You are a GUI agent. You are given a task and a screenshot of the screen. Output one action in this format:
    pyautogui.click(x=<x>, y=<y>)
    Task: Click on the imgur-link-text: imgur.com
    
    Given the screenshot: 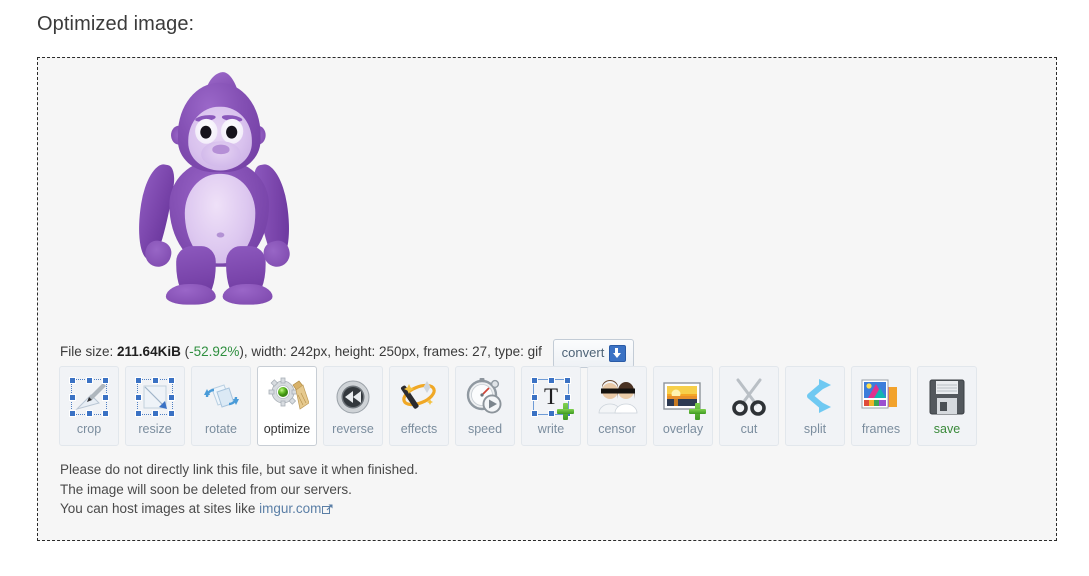 What is the action you would take?
    pyautogui.click(x=290, y=508)
    